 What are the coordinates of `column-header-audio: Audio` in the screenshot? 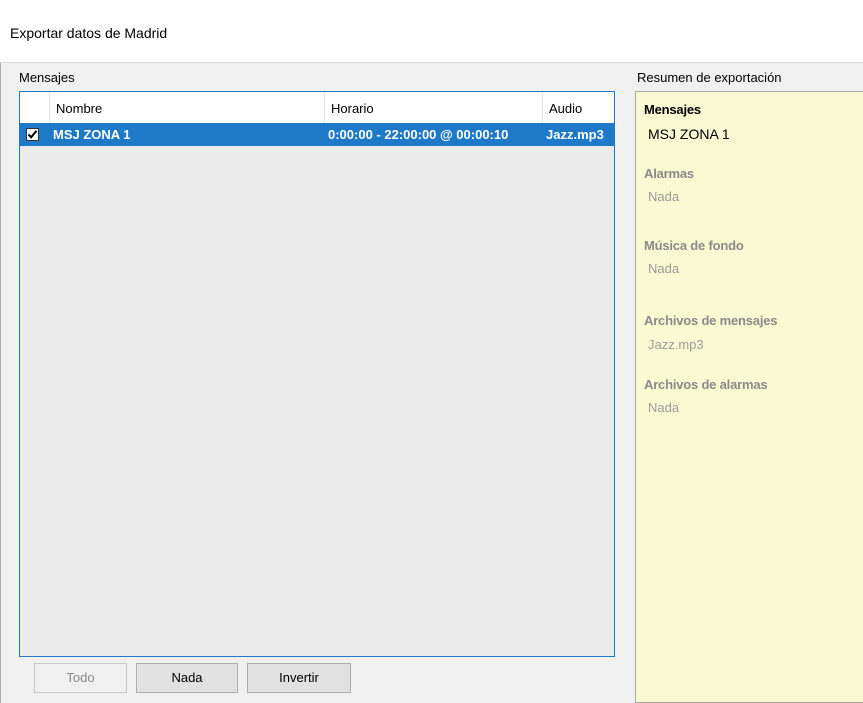 It's located at (578, 107).